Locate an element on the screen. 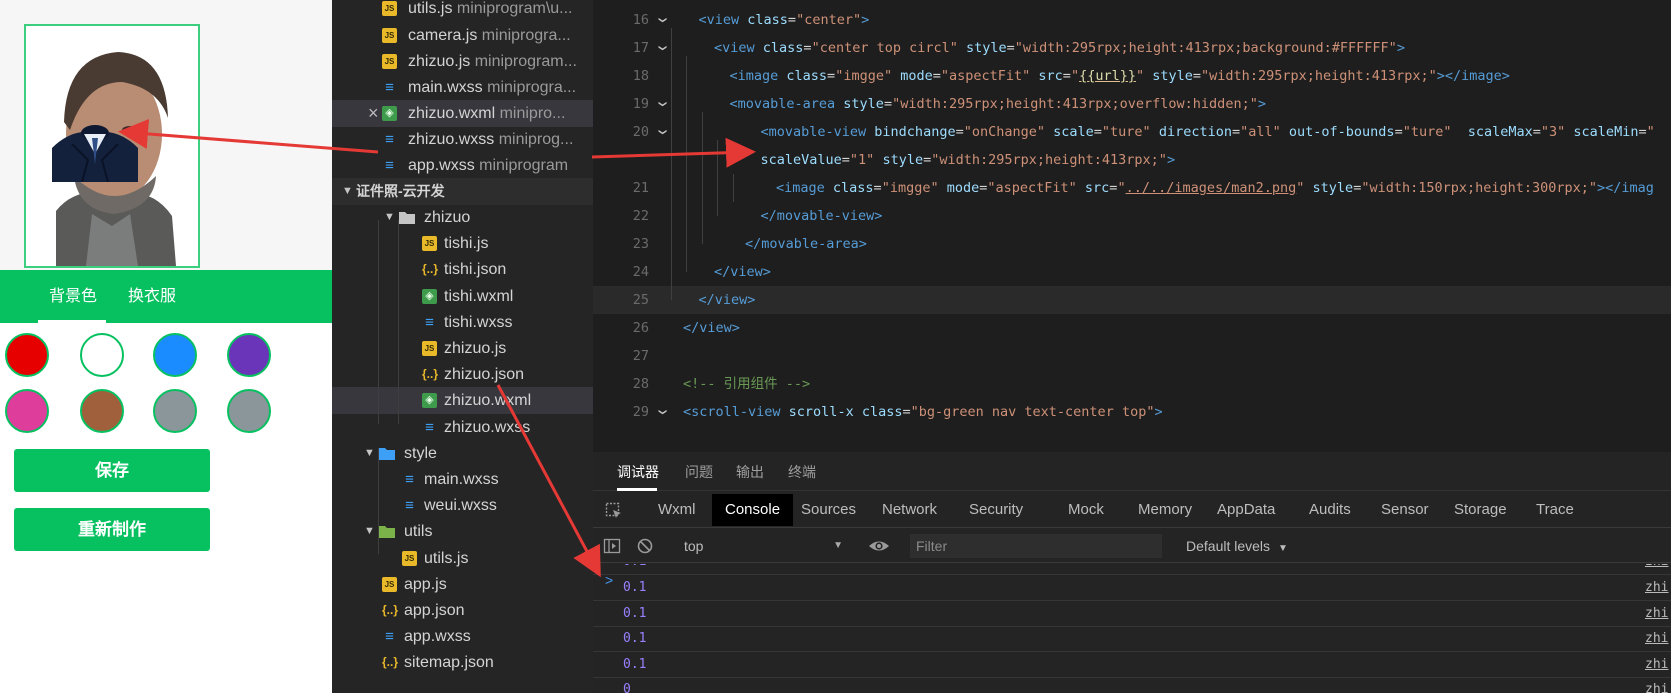 The height and width of the screenshot is (693, 1671). line-number: 18 is located at coordinates (640, 76).